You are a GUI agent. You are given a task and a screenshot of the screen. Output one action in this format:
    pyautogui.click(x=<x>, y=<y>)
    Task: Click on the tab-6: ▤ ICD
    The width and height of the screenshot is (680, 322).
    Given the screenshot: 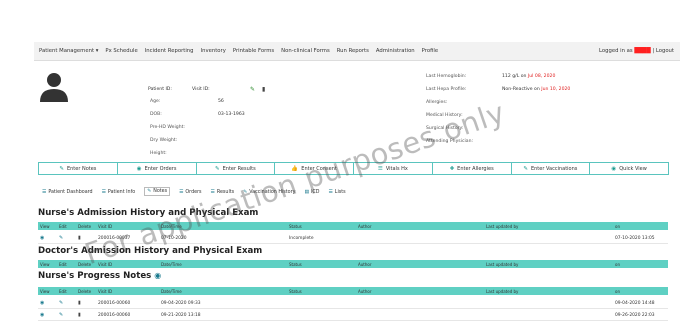 What is the action you would take?
    pyautogui.click(x=311, y=192)
    